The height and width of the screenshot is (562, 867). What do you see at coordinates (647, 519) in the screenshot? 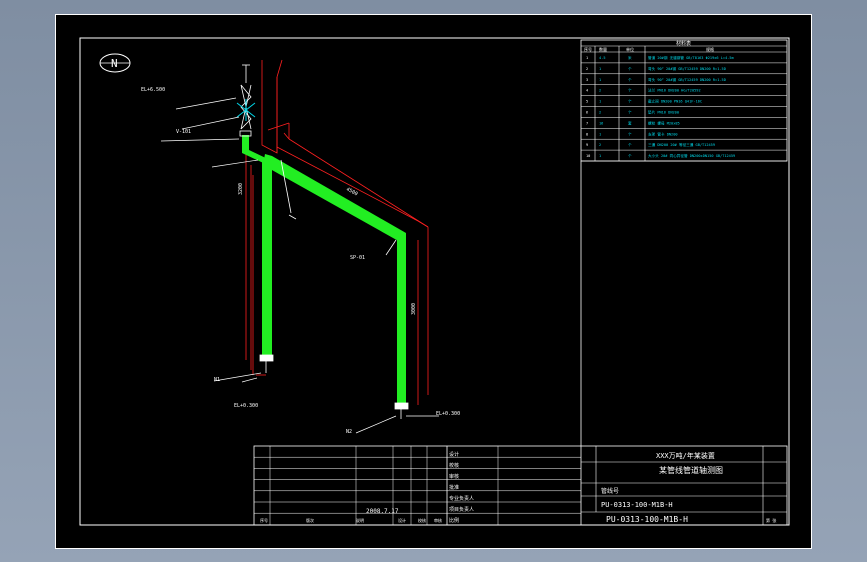
I see `tb-stamp-number: PU-0313-100-M1B-H` at bounding box center [647, 519].